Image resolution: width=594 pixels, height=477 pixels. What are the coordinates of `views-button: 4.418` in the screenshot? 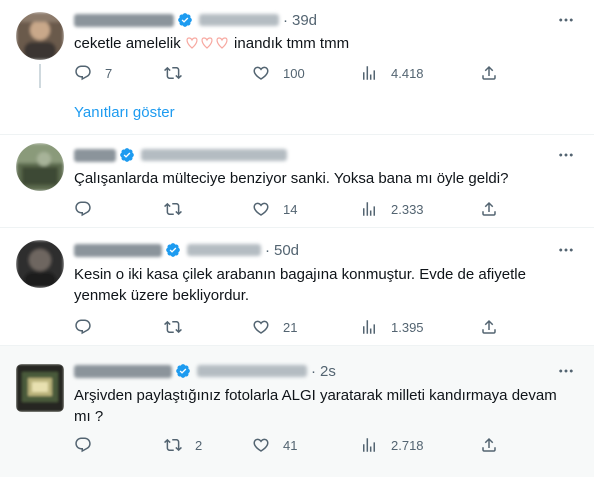 It's located at (392, 73).